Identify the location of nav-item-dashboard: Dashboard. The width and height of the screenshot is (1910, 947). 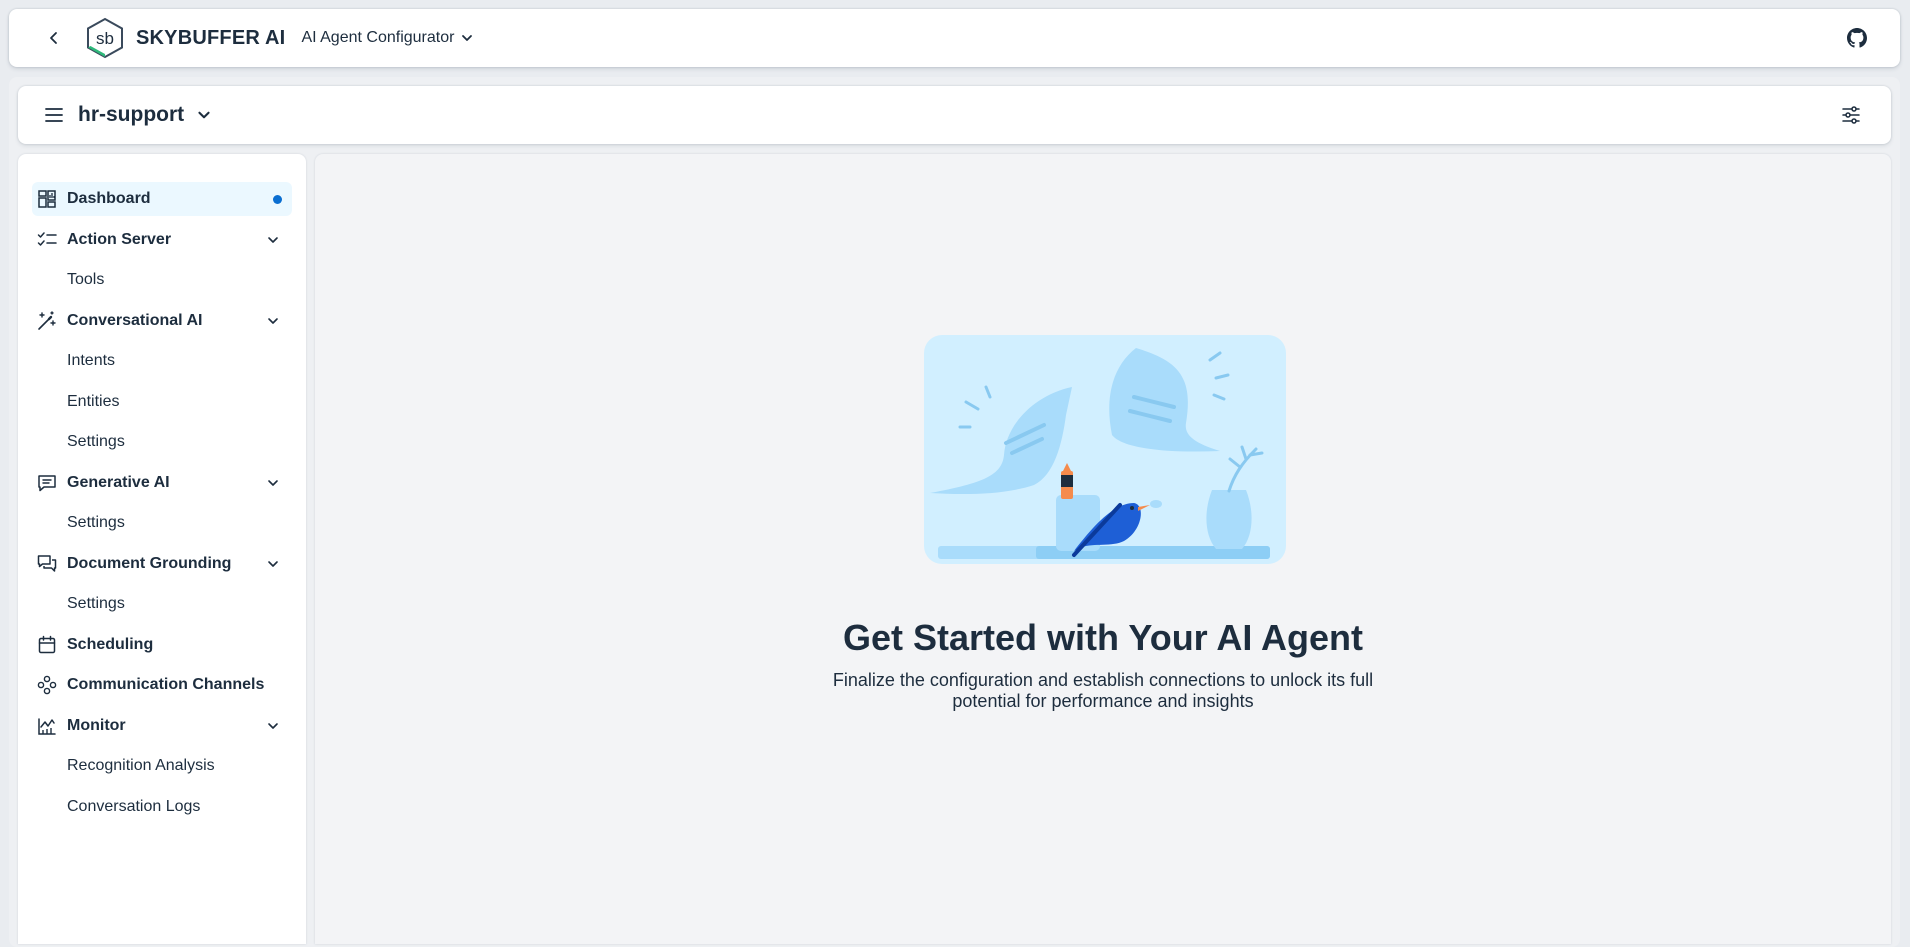
(162, 199).